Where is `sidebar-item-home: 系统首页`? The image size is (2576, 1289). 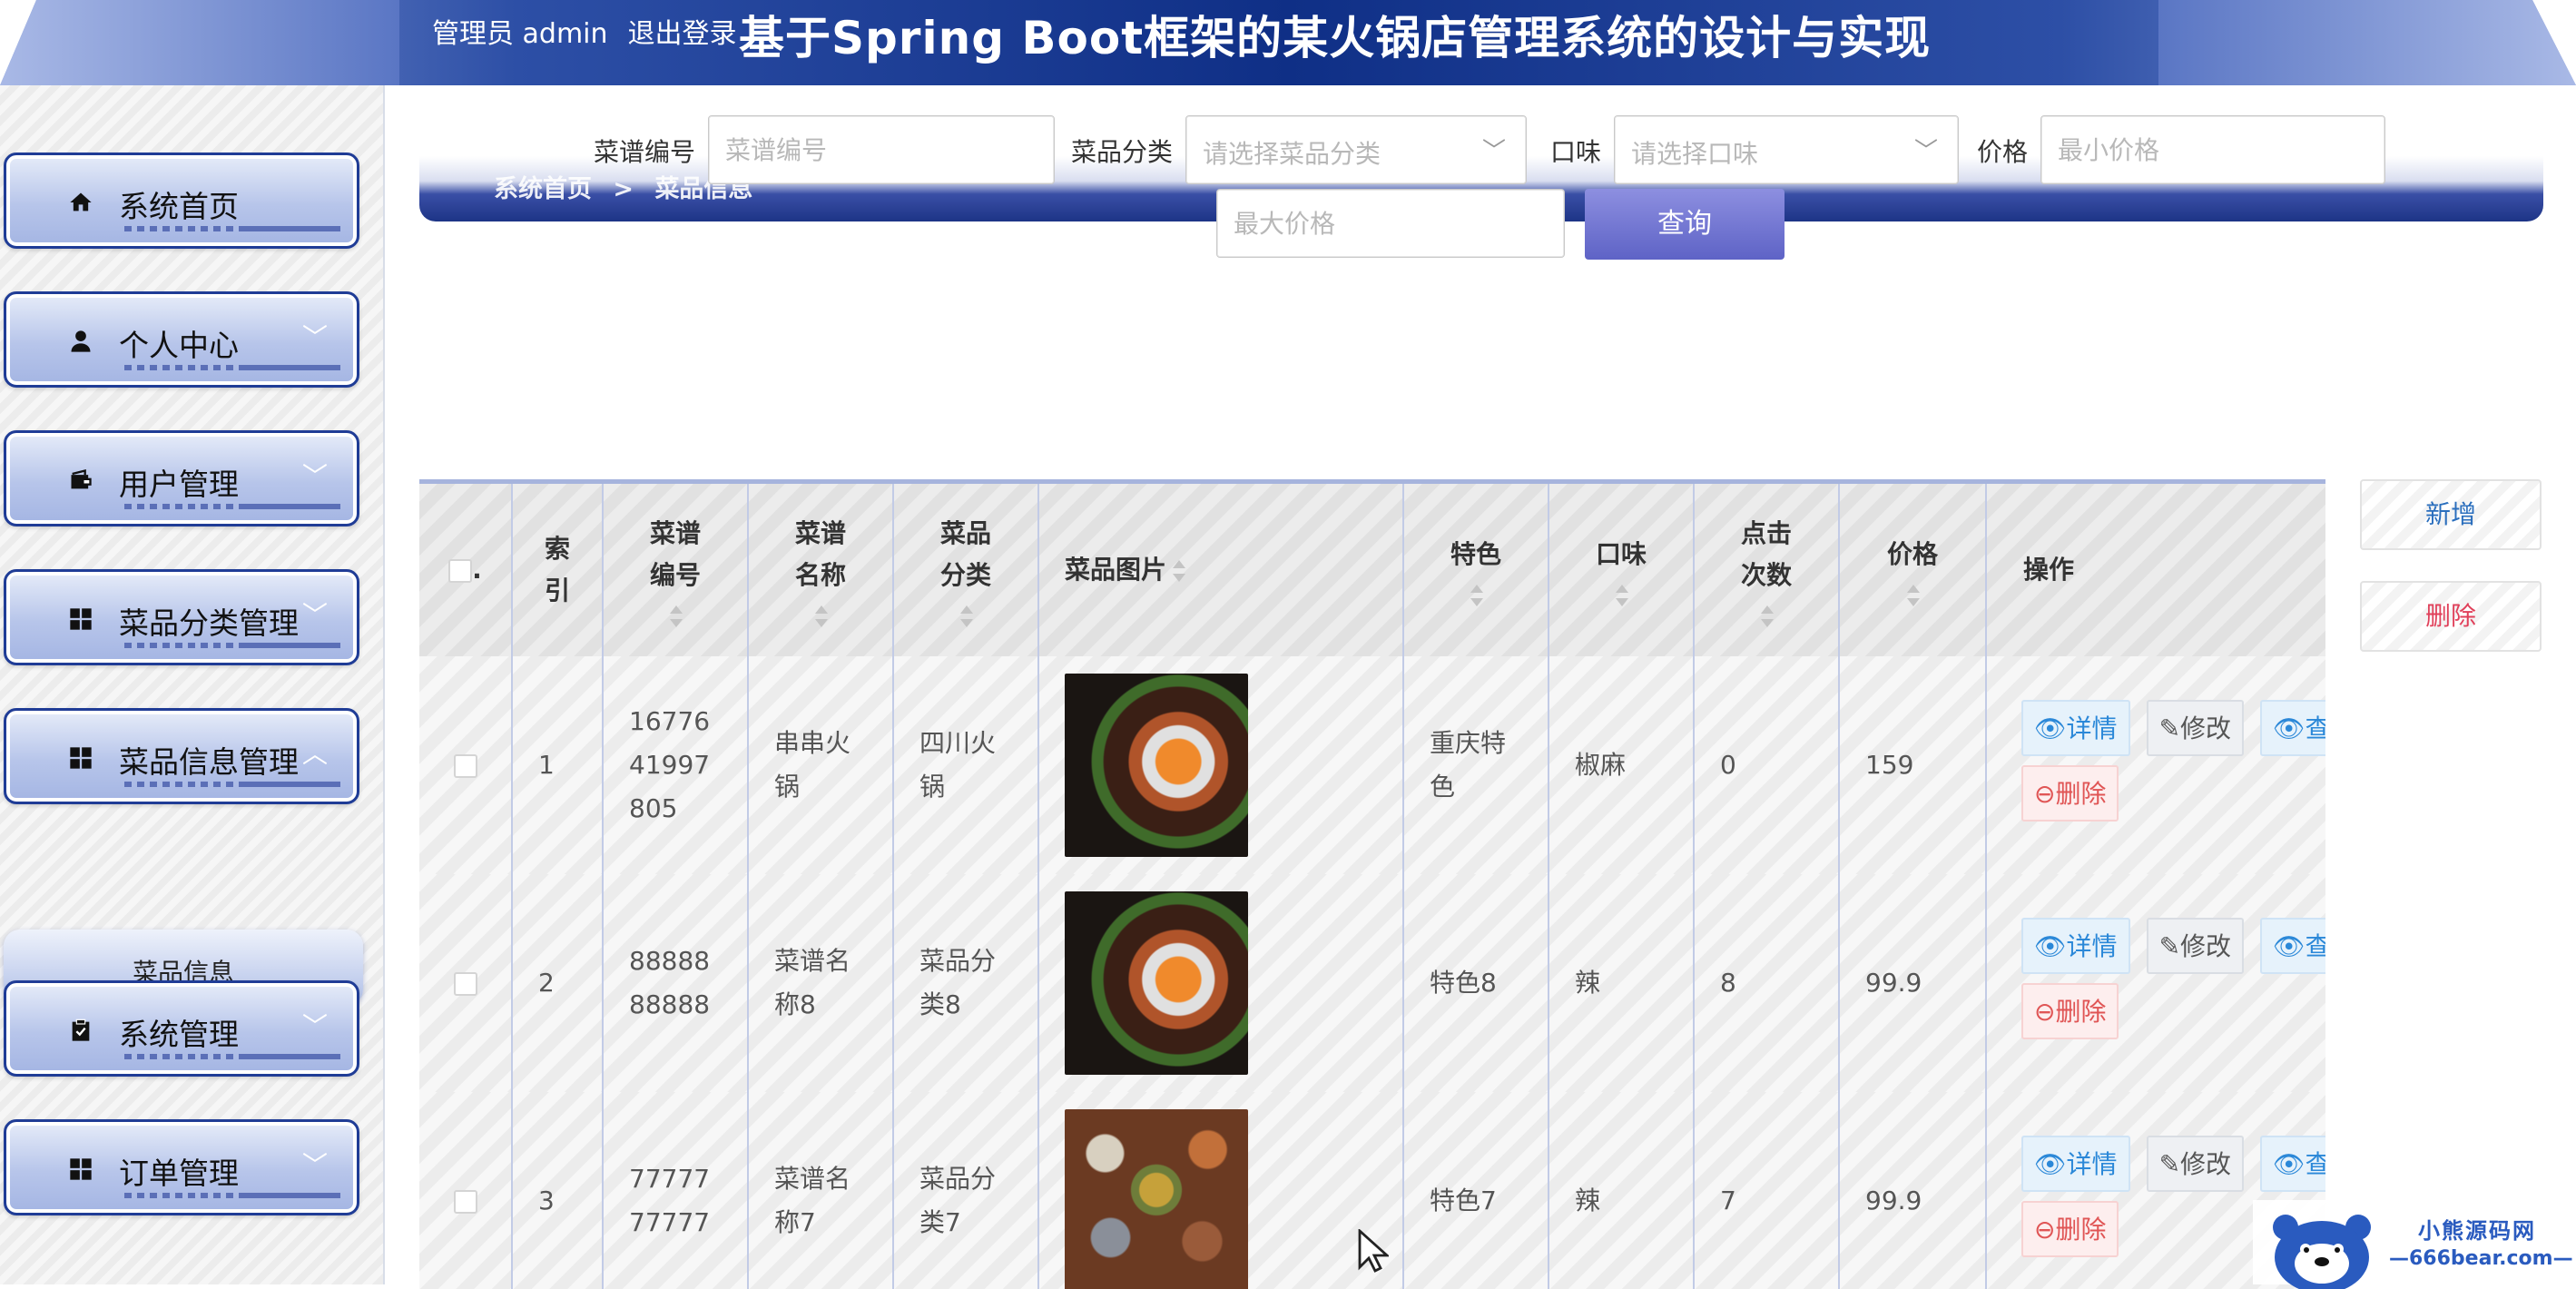 sidebar-item-home: 系统首页 is located at coordinates (181, 201).